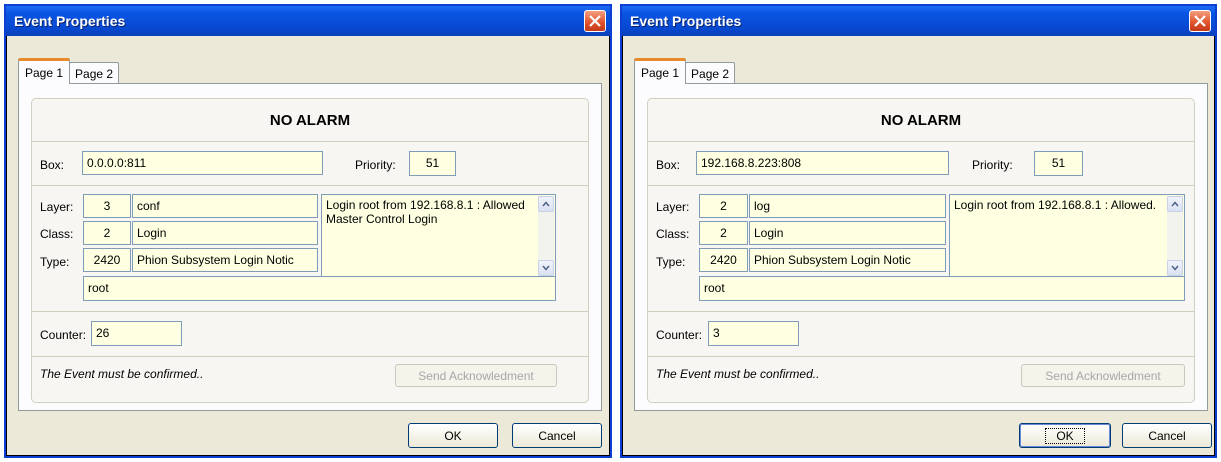  What do you see at coordinates (136, 333) in the screenshot?
I see `counter-field: 26` at bounding box center [136, 333].